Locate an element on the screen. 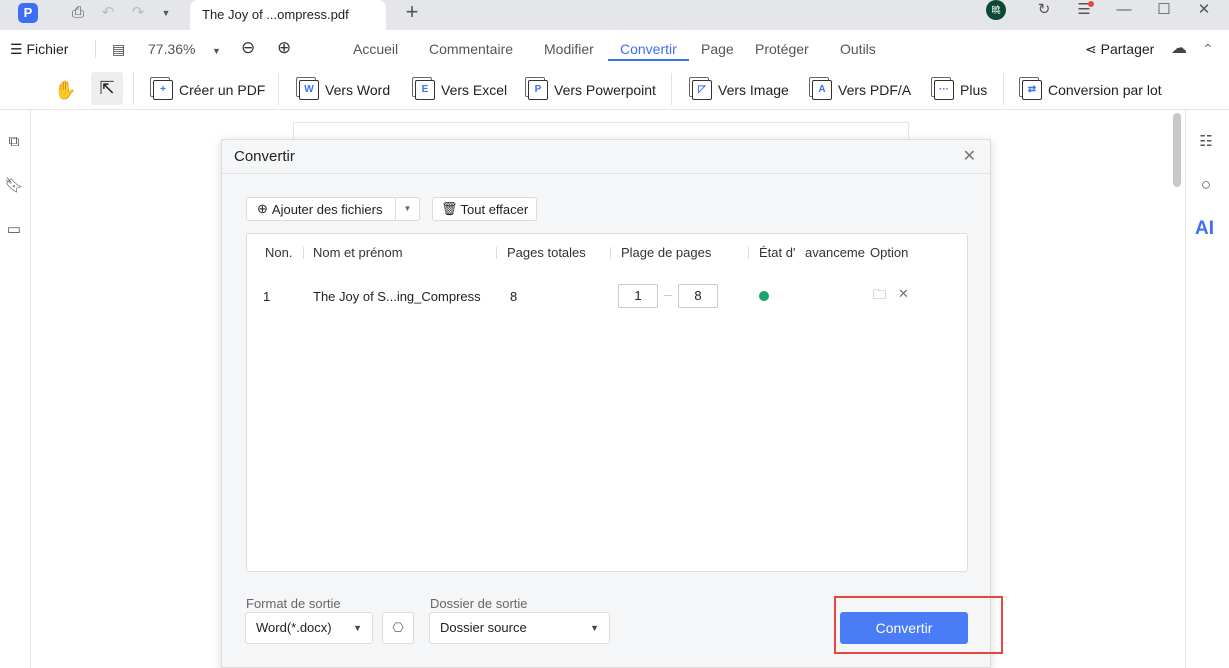 This screenshot has width=1229, height=668. new-tab-icon: + is located at coordinates (412, 12).